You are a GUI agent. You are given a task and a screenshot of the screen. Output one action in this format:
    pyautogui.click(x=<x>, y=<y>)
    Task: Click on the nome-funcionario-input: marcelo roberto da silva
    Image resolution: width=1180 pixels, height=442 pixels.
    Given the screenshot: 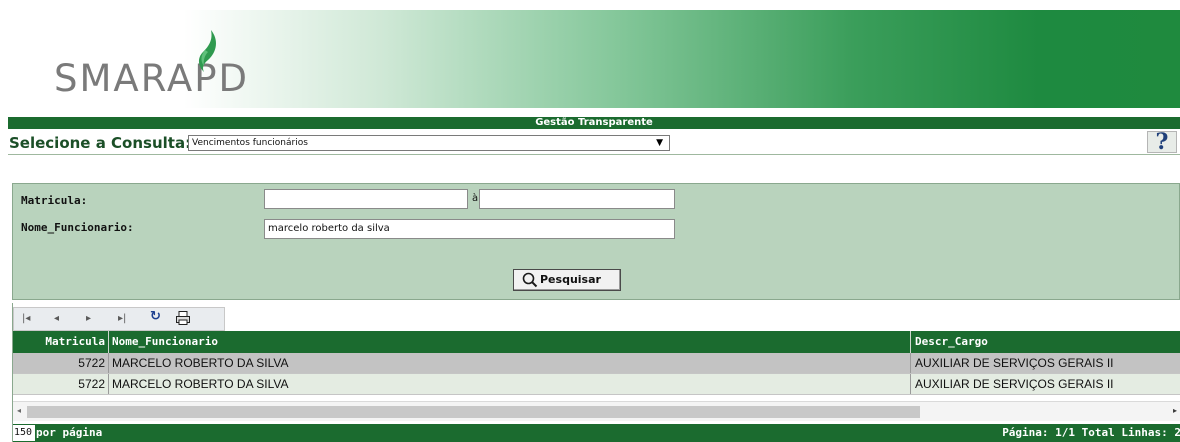 What is the action you would take?
    pyautogui.click(x=469, y=229)
    